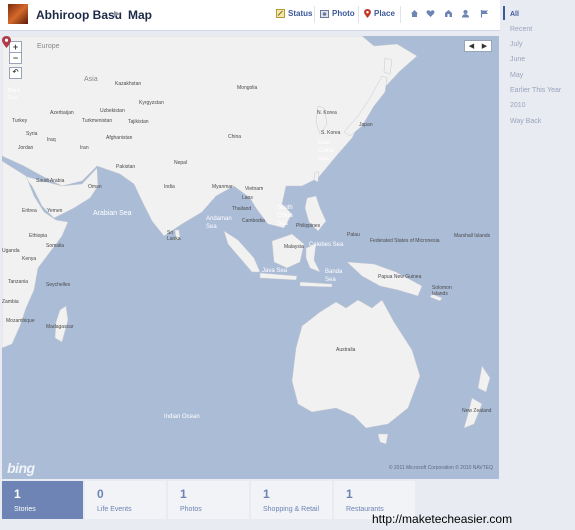 Image resolution: width=575 pixels, height=530 pixels. What do you see at coordinates (254, 189) in the screenshot?
I see `map-label-vietnam: Vietnam` at bounding box center [254, 189].